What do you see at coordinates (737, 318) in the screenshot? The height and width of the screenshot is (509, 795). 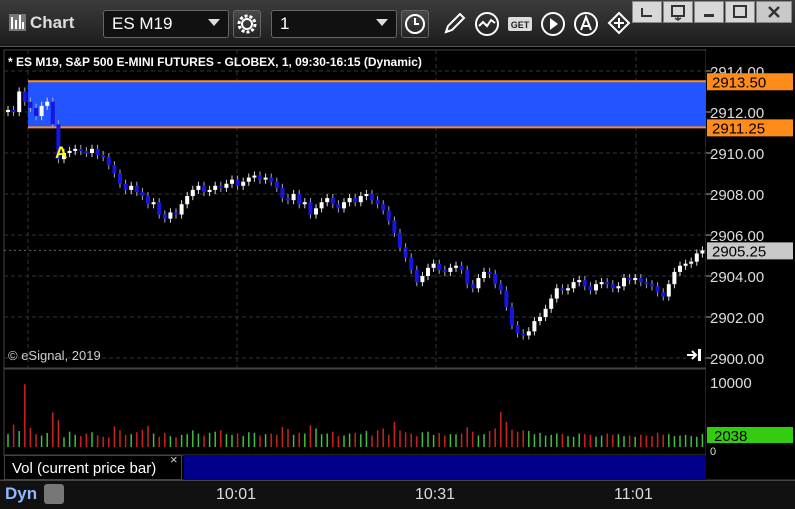 I see `price-tick-label: 2902.00` at bounding box center [737, 318].